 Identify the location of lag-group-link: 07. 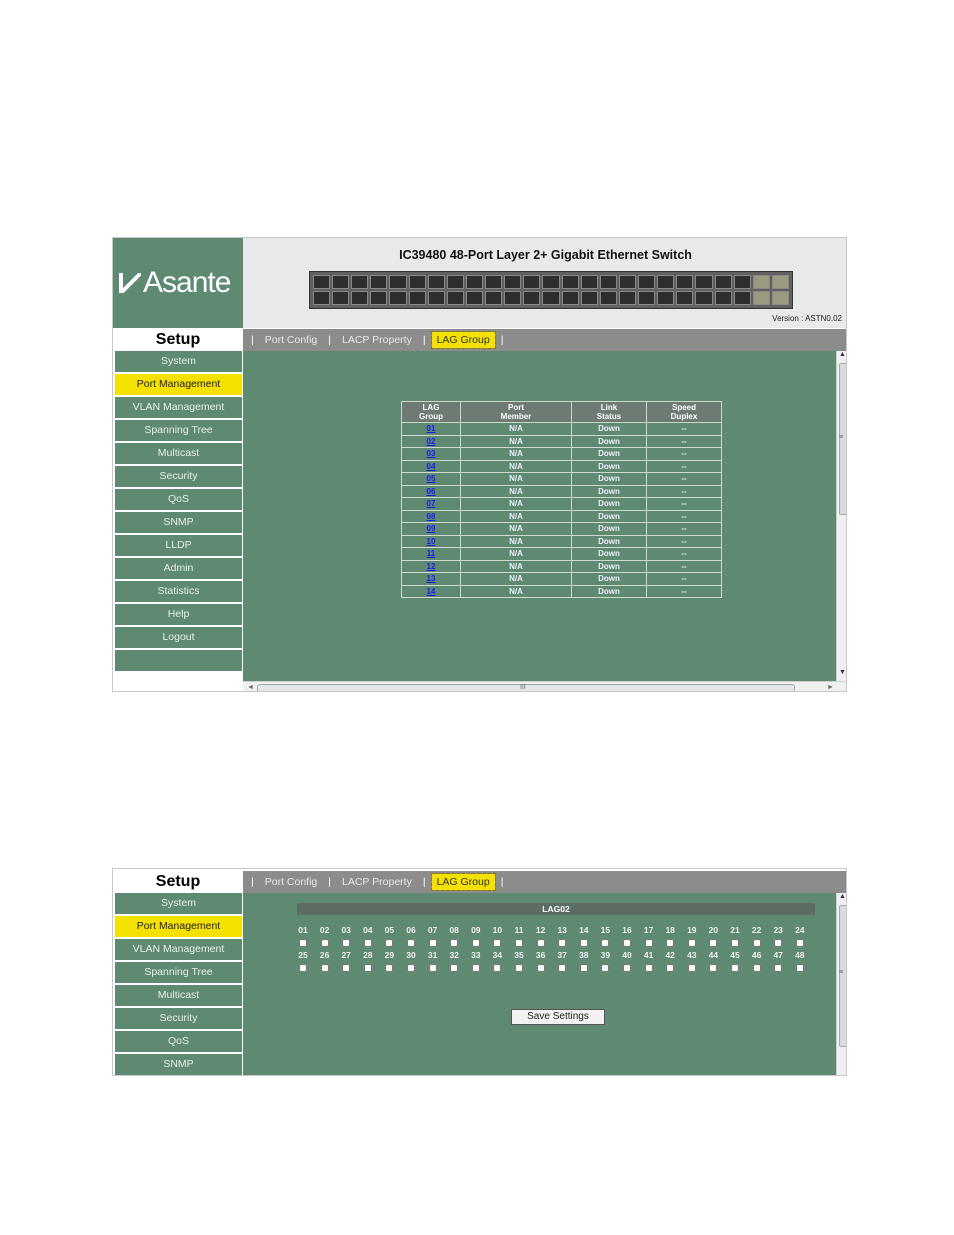
(431, 503).